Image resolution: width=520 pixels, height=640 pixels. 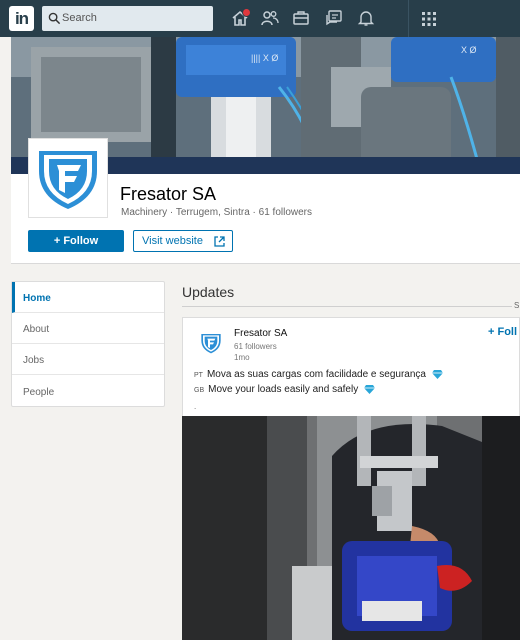 I want to click on sort-control: S, so click(x=516, y=305).